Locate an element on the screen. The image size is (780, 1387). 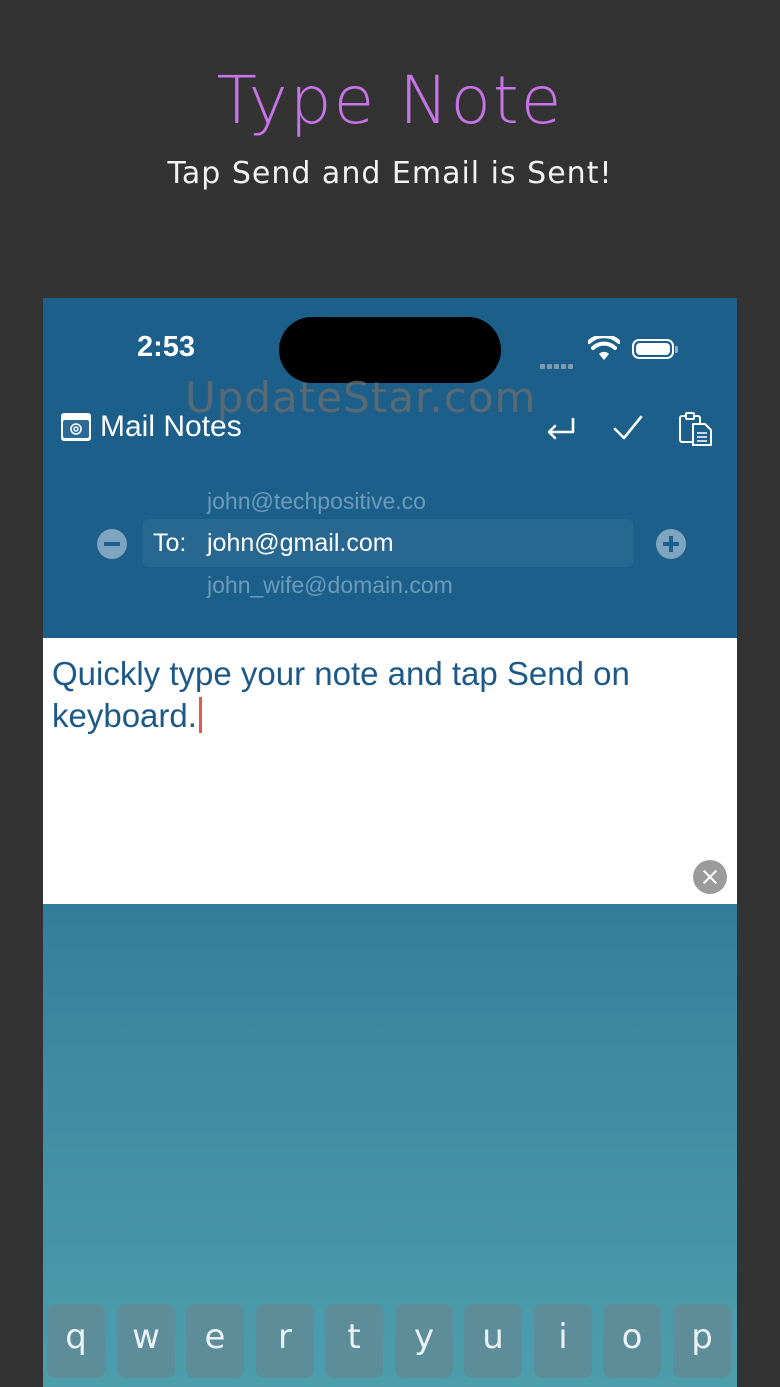
return-icon is located at coordinates (561, 428).